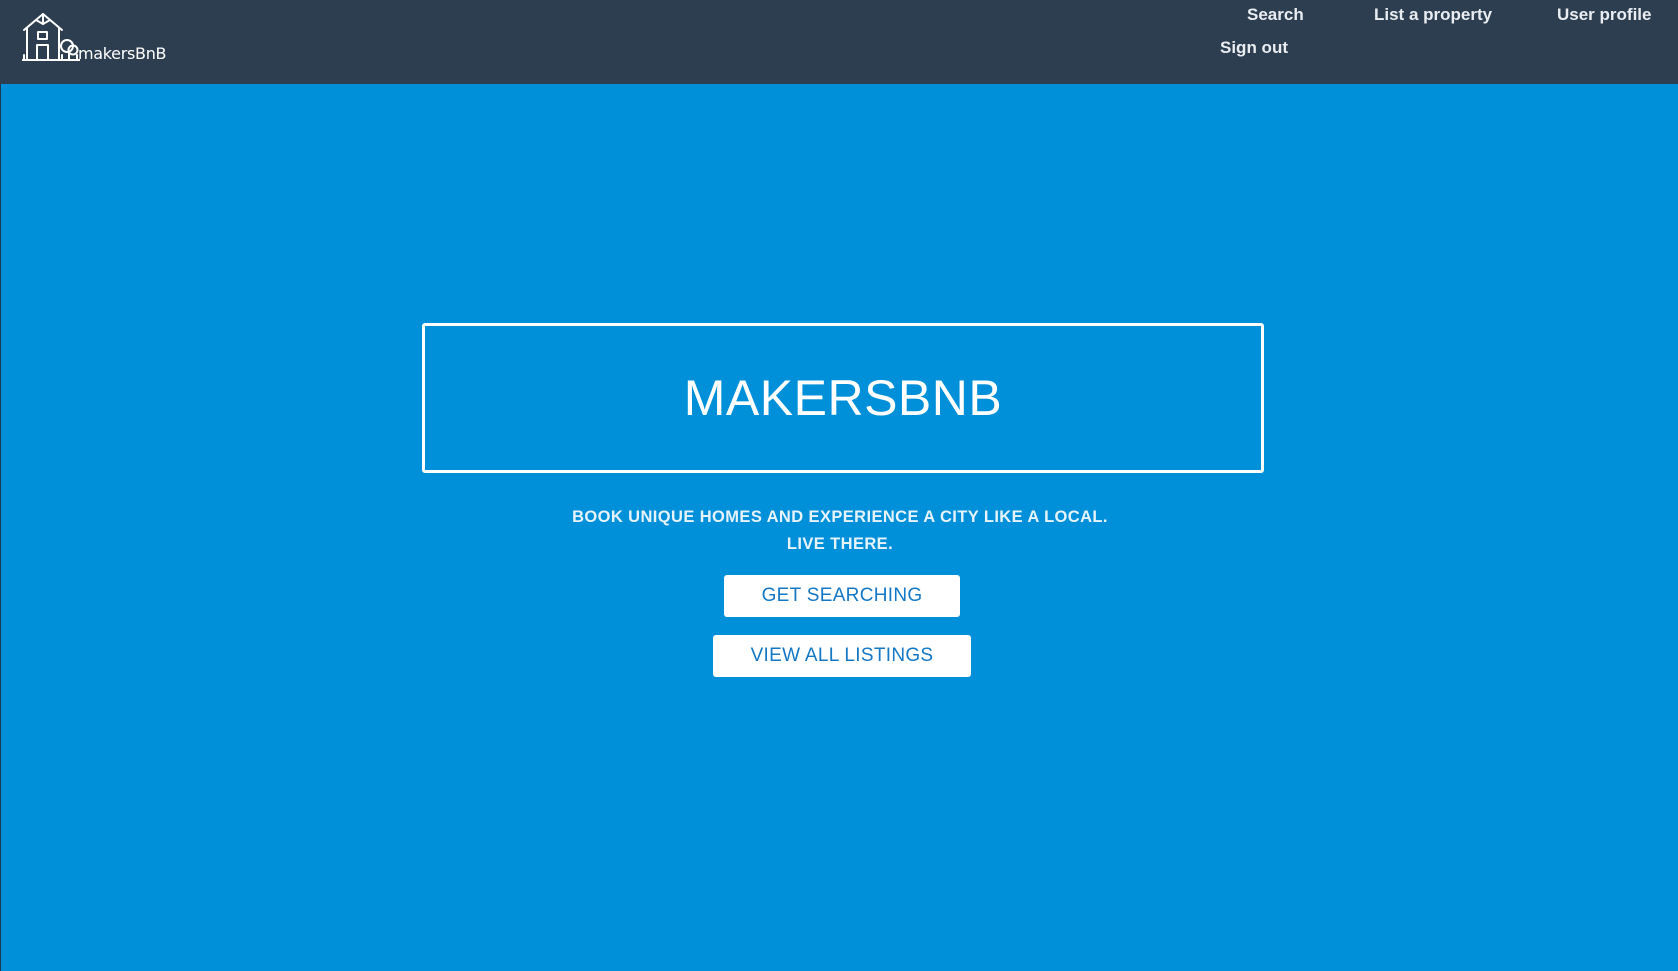  Describe the element at coordinates (1275, 15) in the screenshot. I see `nav-search-link: Search` at that location.